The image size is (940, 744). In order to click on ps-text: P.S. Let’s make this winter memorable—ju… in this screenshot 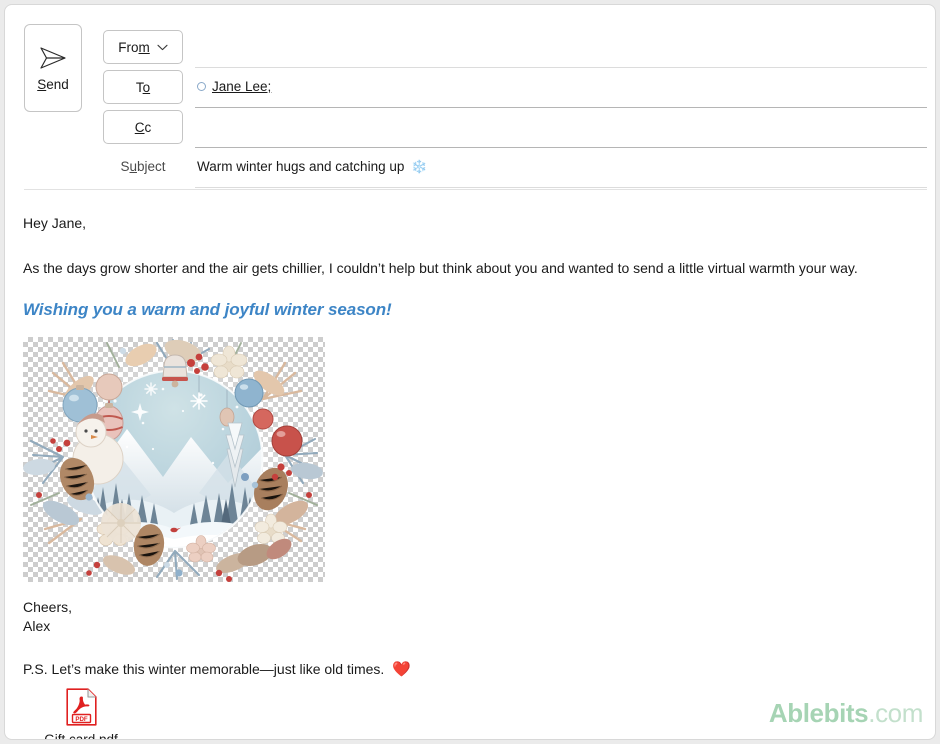, I will do `click(204, 668)`.